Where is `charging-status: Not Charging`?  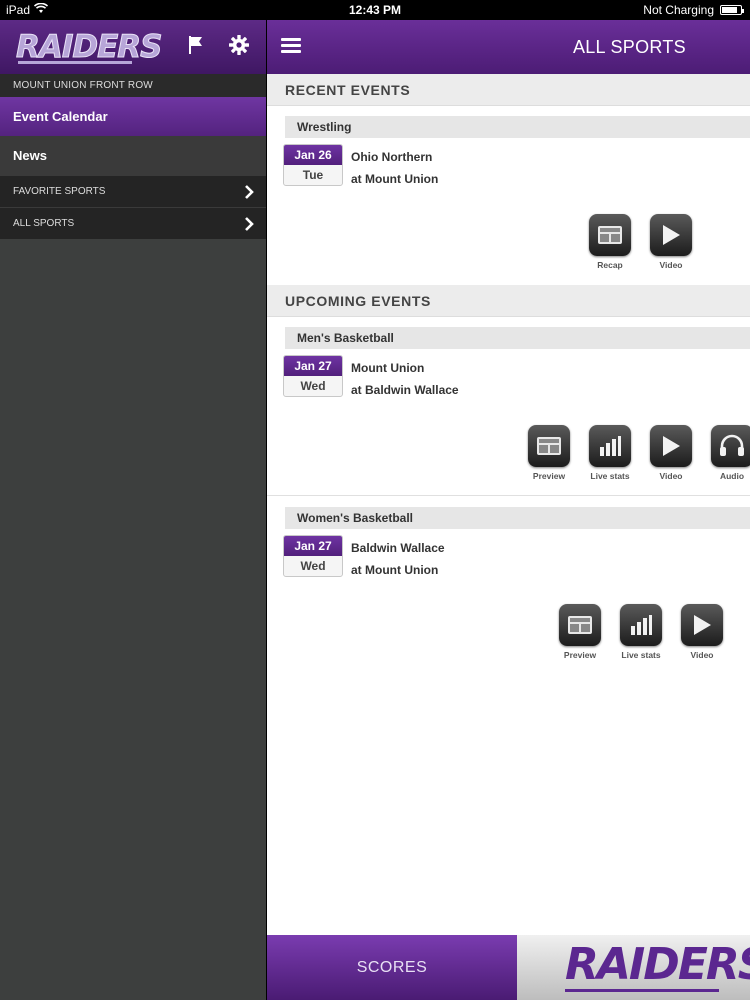
charging-status: Not Charging is located at coordinates (678, 10).